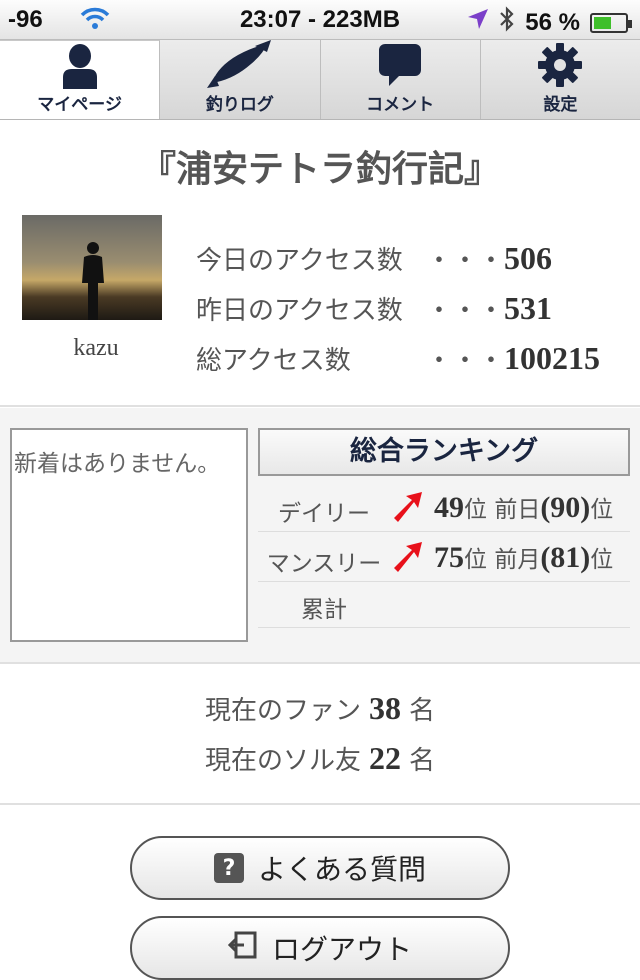 Image resolution: width=640 pixels, height=980 pixels. What do you see at coordinates (320, 20) in the screenshot?
I see `status-bar: -96 23:07 - 223MB 56 %` at bounding box center [320, 20].